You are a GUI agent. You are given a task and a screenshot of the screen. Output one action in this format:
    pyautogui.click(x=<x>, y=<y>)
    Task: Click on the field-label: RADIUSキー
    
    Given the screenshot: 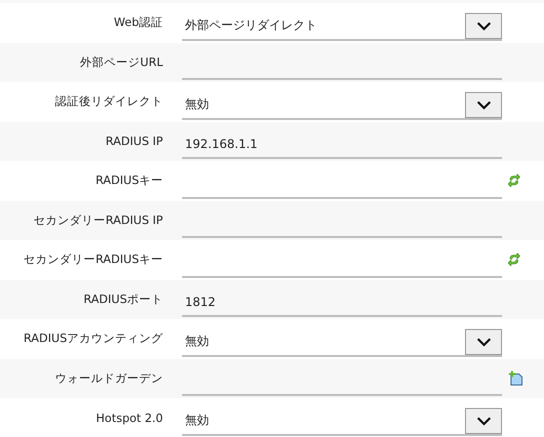 What is the action you would take?
    pyautogui.click(x=129, y=180)
    